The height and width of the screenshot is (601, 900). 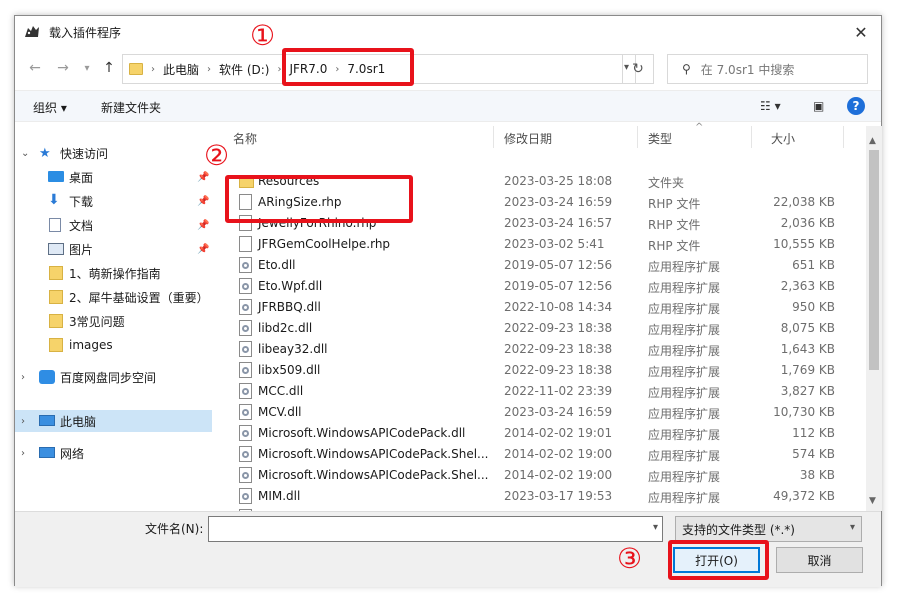 What do you see at coordinates (56, 176) in the screenshot?
I see `desktop-icon` at bounding box center [56, 176].